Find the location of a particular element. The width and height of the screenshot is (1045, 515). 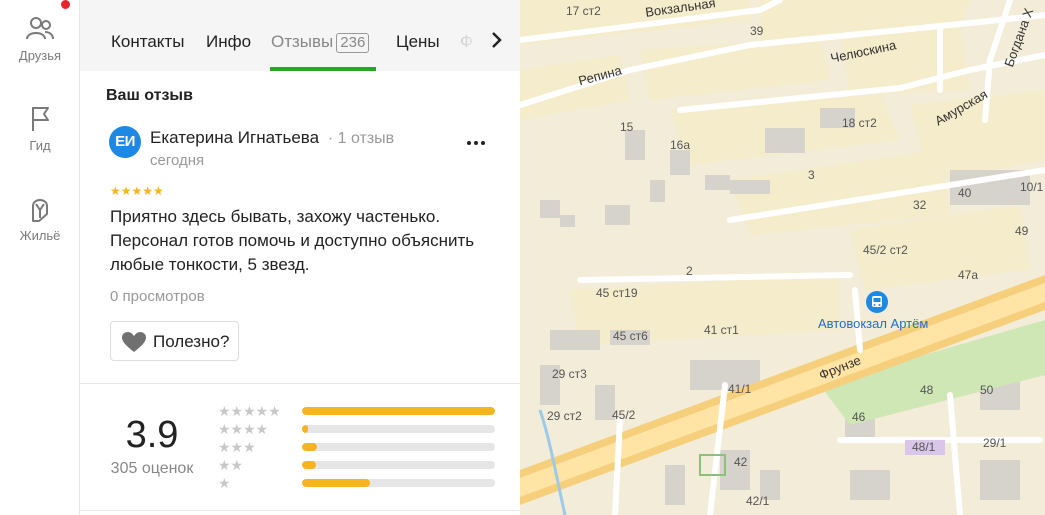

map-building-label: 45/2 ст2 is located at coordinates (885, 250).